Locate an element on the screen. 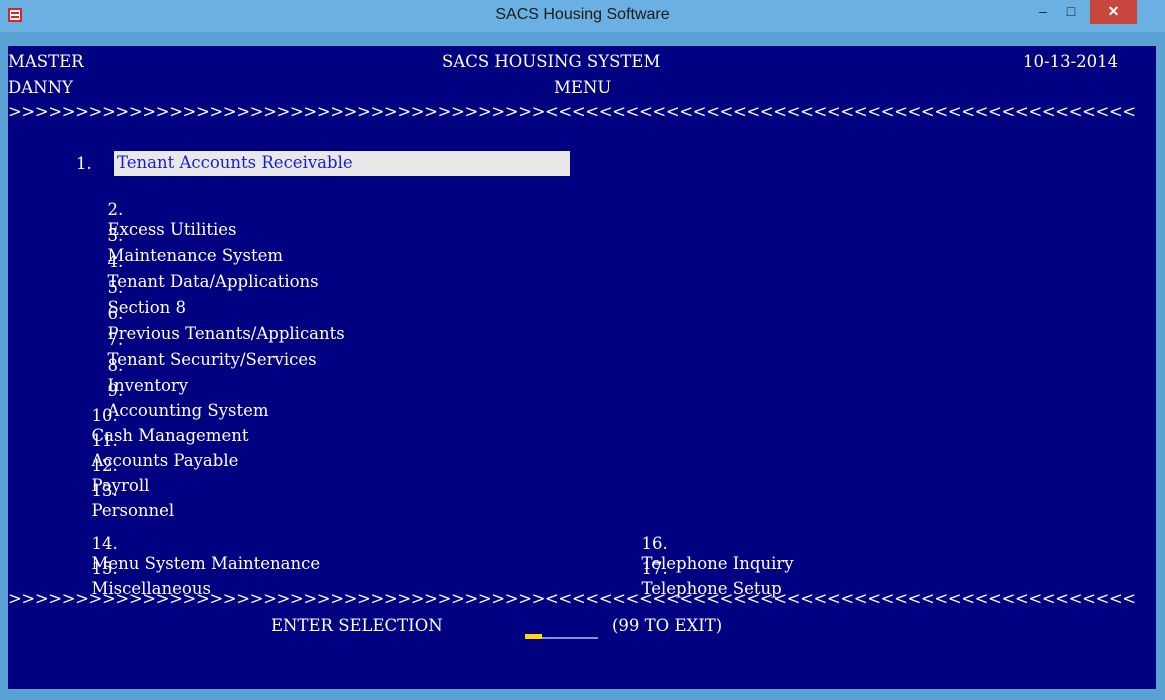 The width and height of the screenshot is (1165, 700). menu-item-17: 17. Telephone Setup is located at coordinates (695, 568).